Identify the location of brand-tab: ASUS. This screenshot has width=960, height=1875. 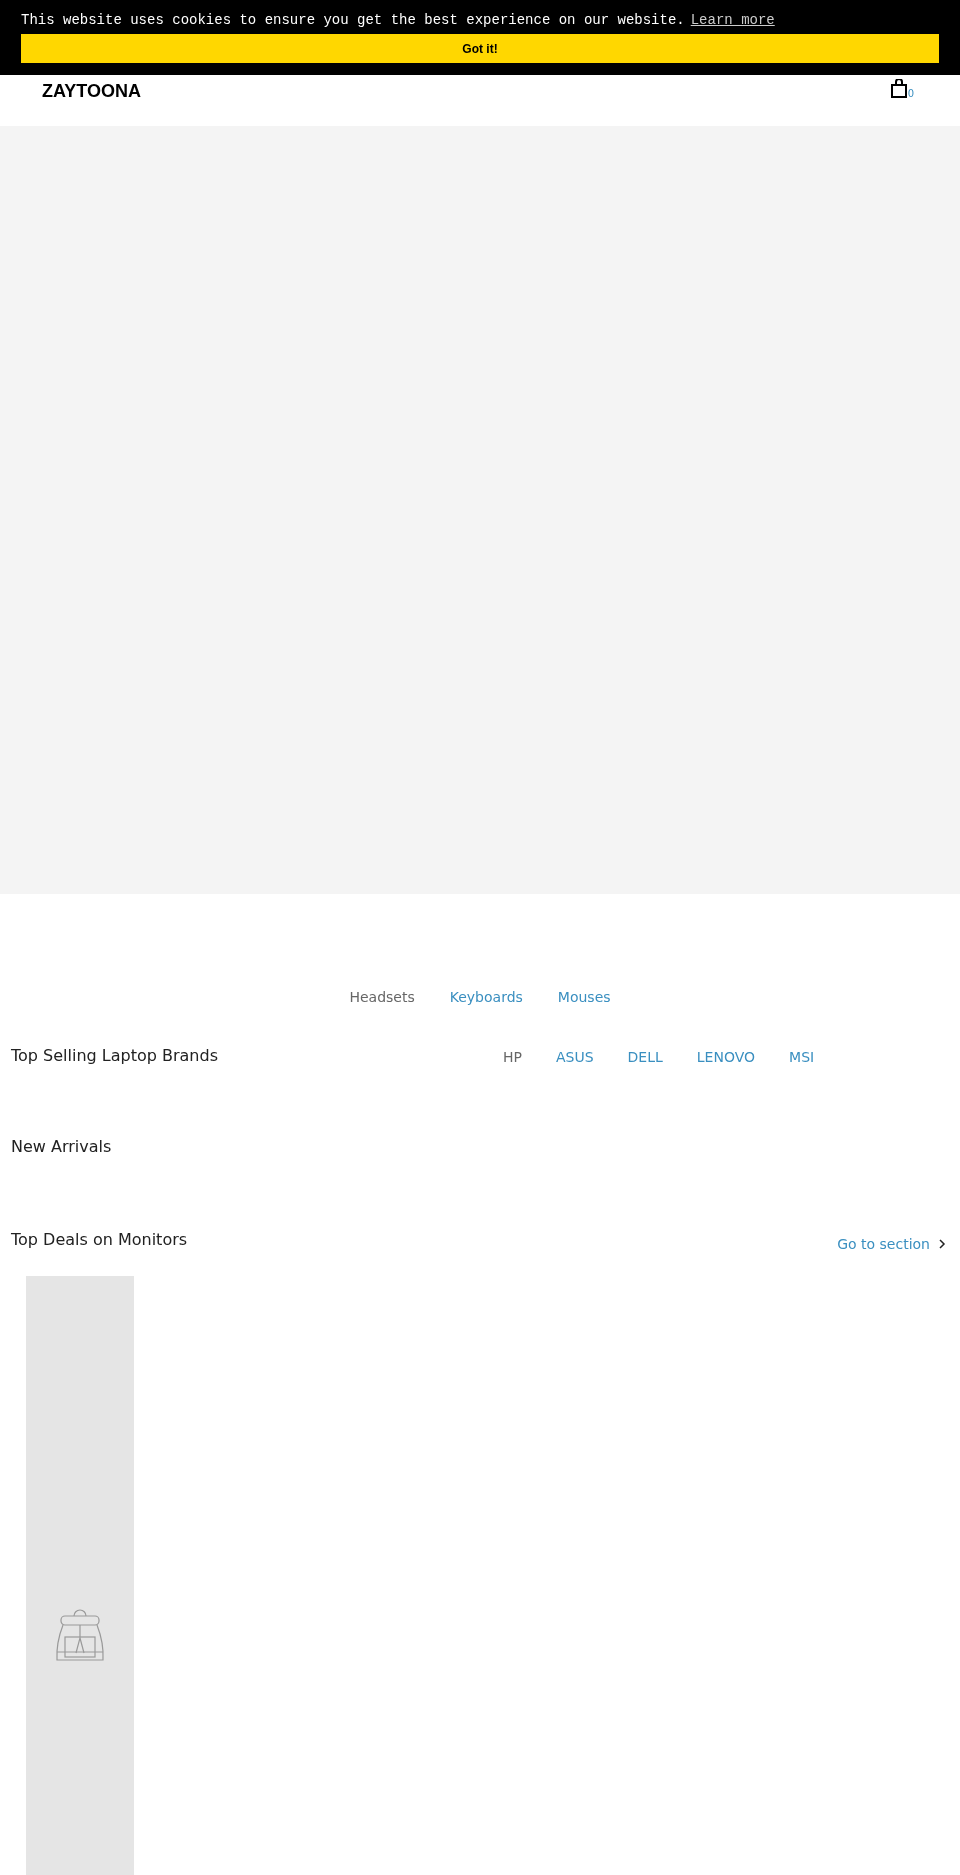
(574, 1057).